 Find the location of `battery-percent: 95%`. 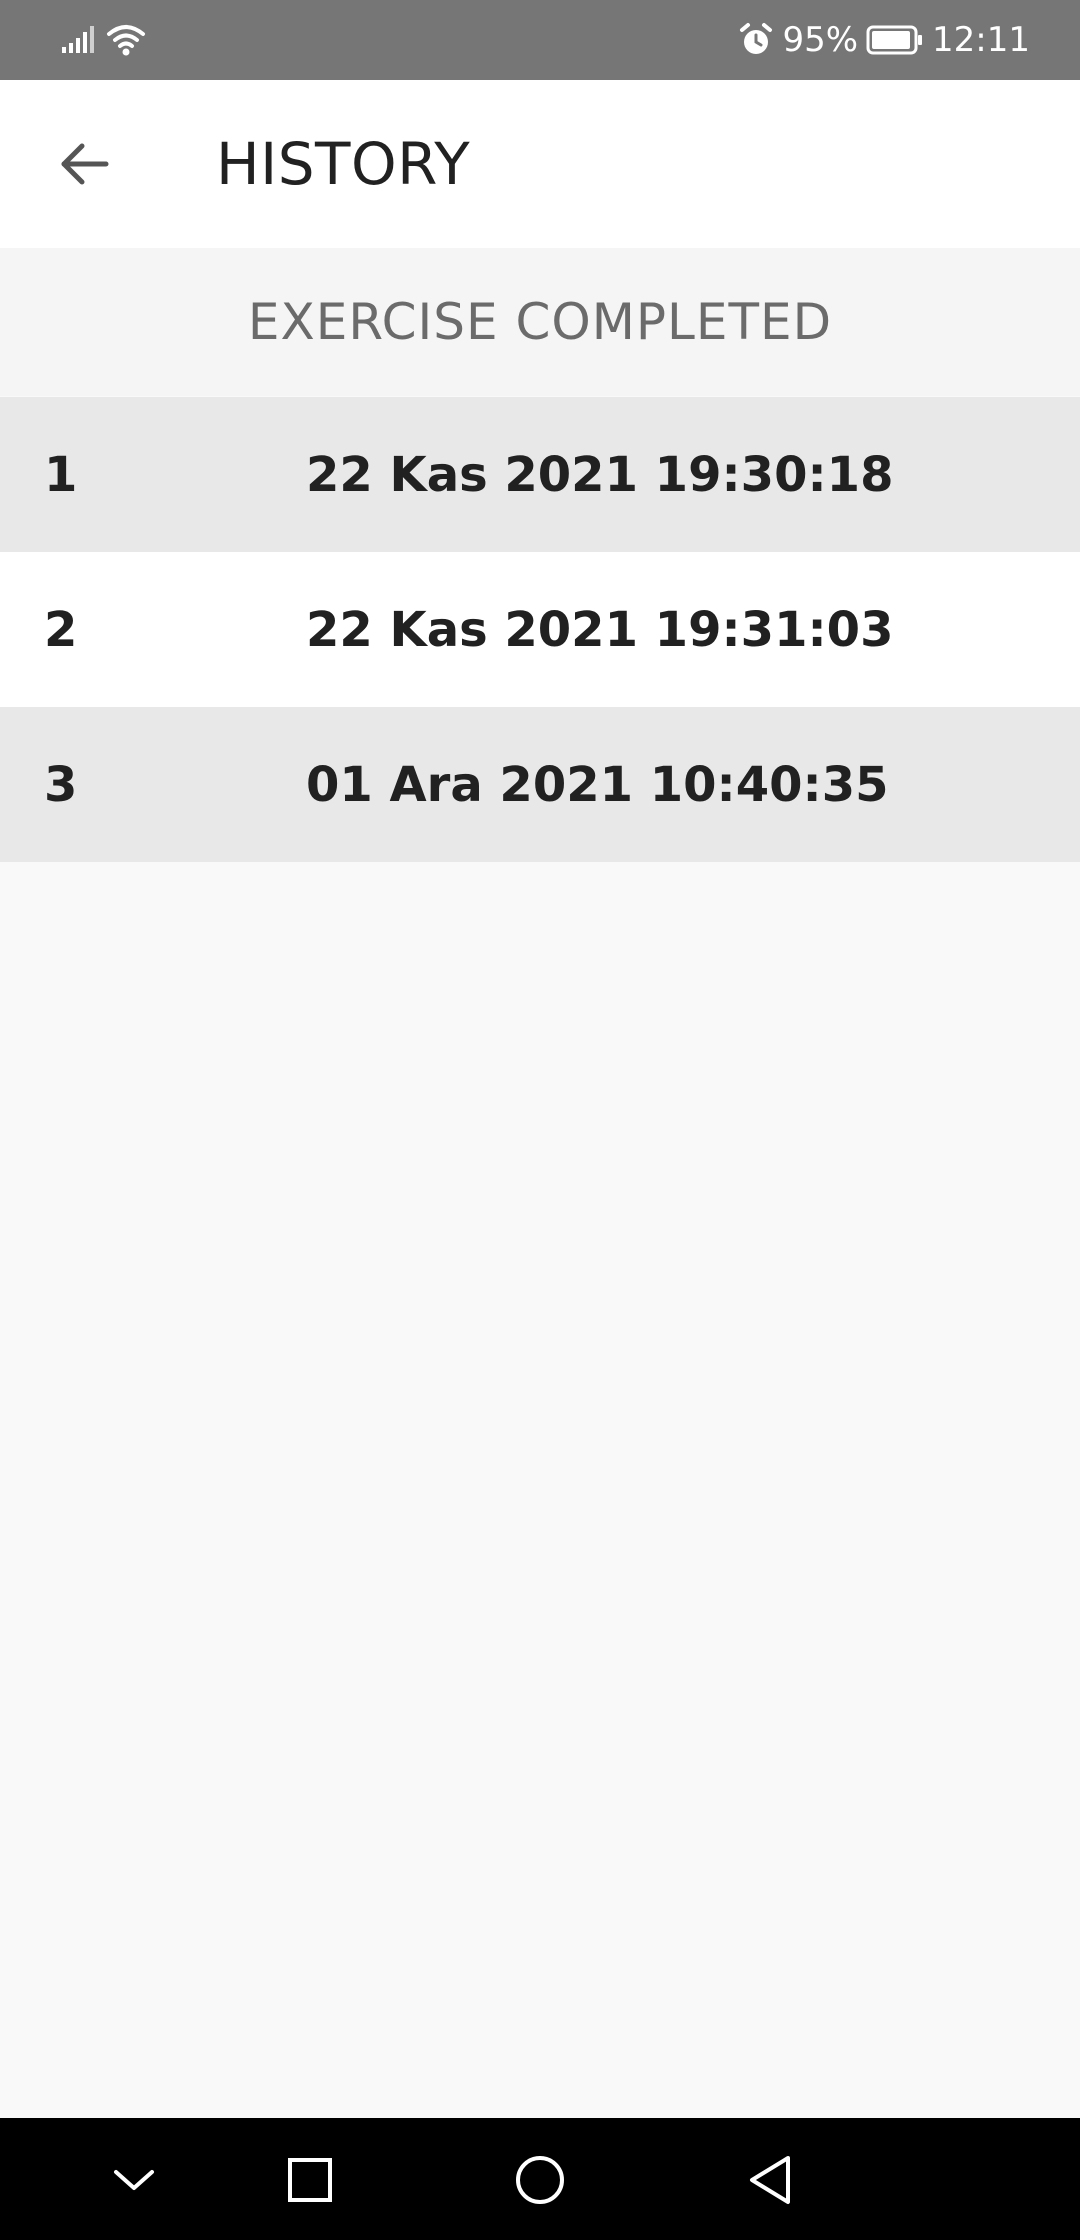

battery-percent: 95% is located at coordinates (820, 40).